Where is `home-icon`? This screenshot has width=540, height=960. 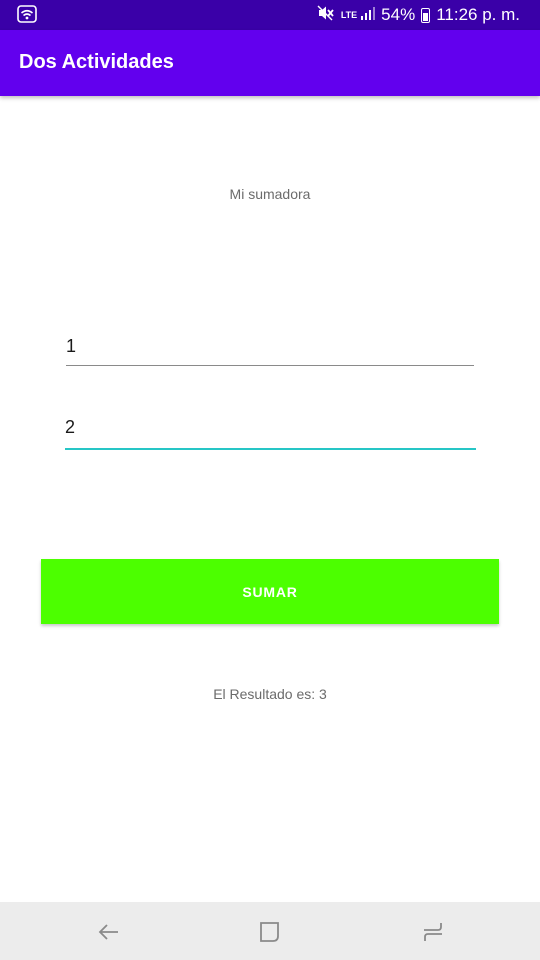
home-icon is located at coordinates (270, 932).